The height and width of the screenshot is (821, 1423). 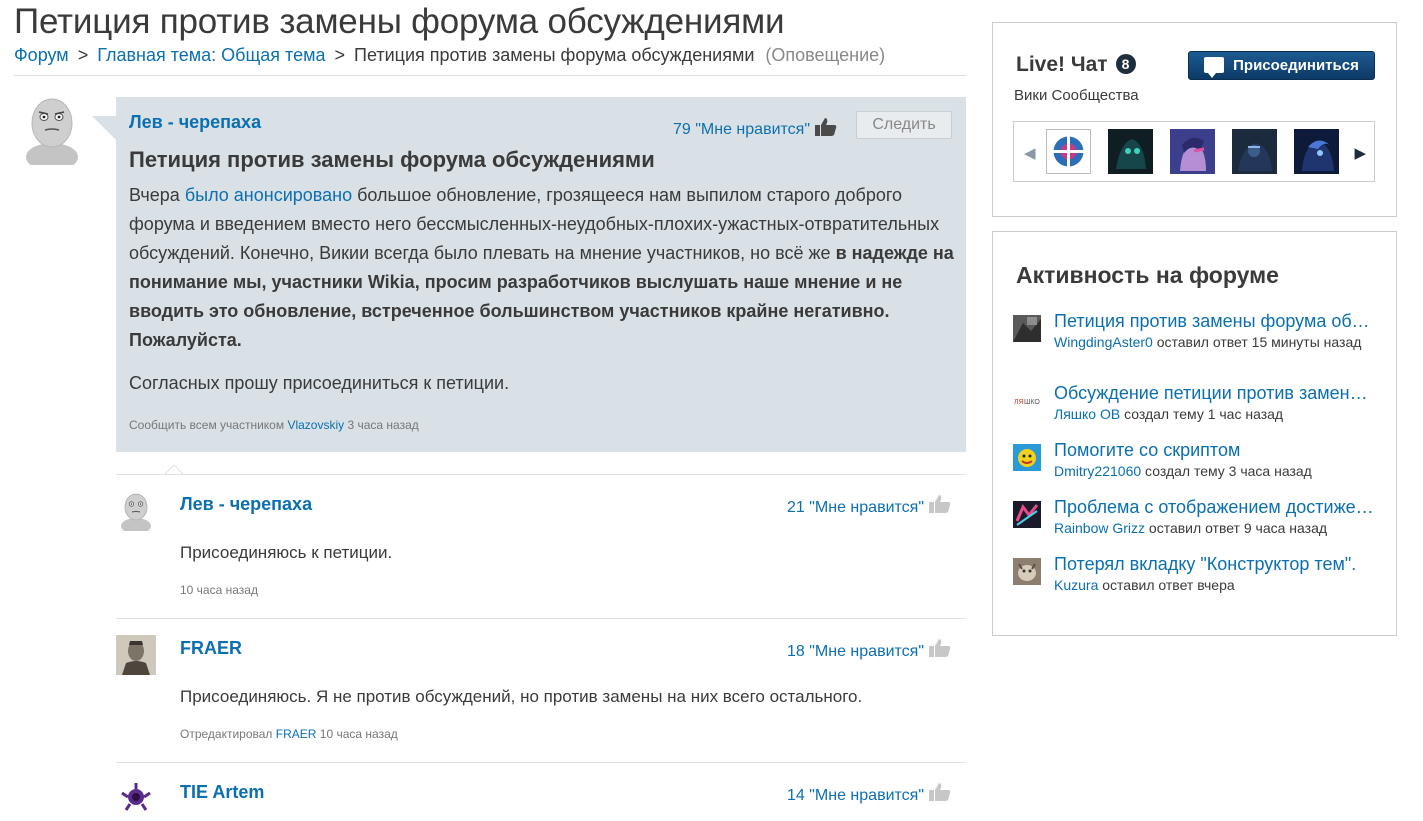 What do you see at coordinates (1087, 414) in the screenshot?
I see `activity-user-link: Ляшко ОВ` at bounding box center [1087, 414].